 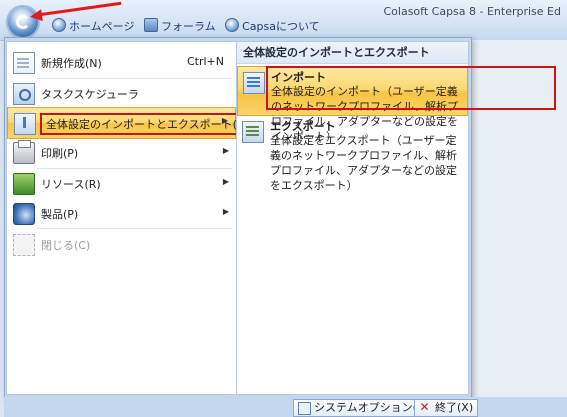 What do you see at coordinates (232, 25) in the screenshot?
I see `info-icon` at bounding box center [232, 25].